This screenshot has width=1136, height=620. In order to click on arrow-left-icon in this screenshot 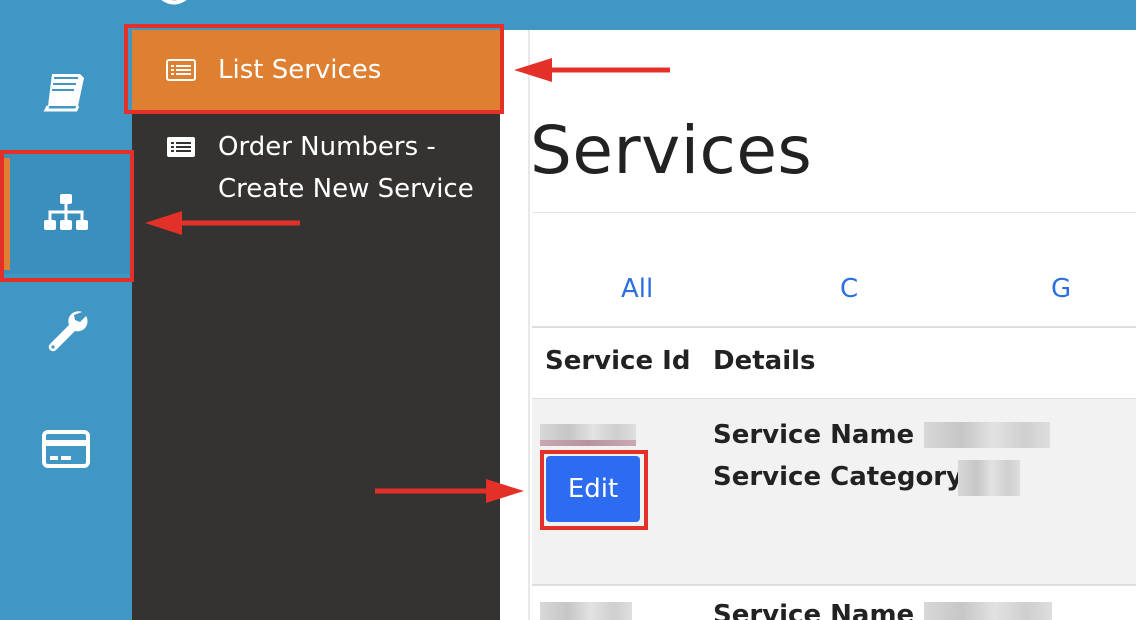, I will do `click(592, 70)`.